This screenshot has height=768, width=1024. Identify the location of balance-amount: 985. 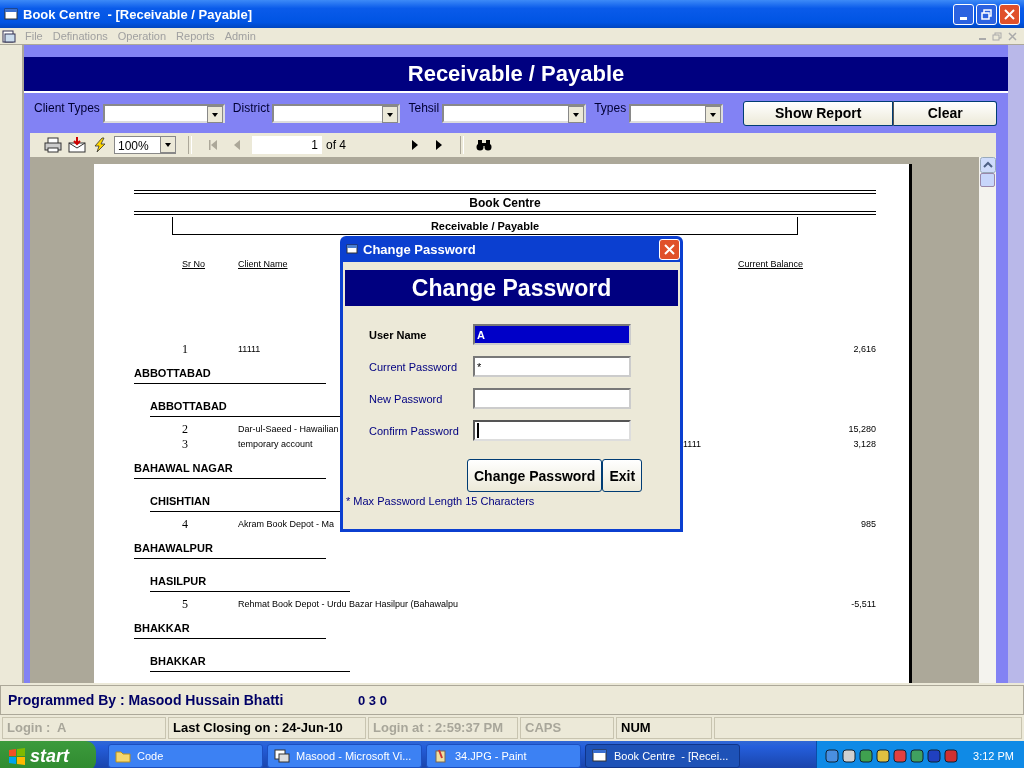
(867, 524).